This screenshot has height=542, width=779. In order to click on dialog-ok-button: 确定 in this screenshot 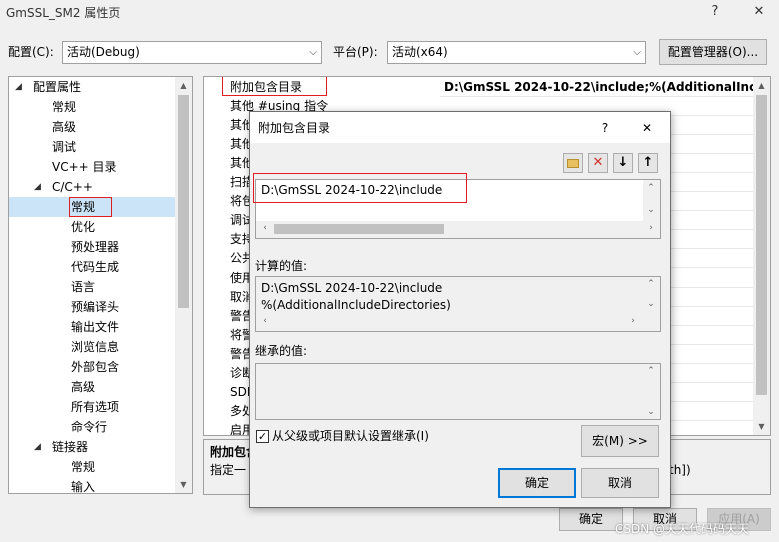, I will do `click(537, 483)`.